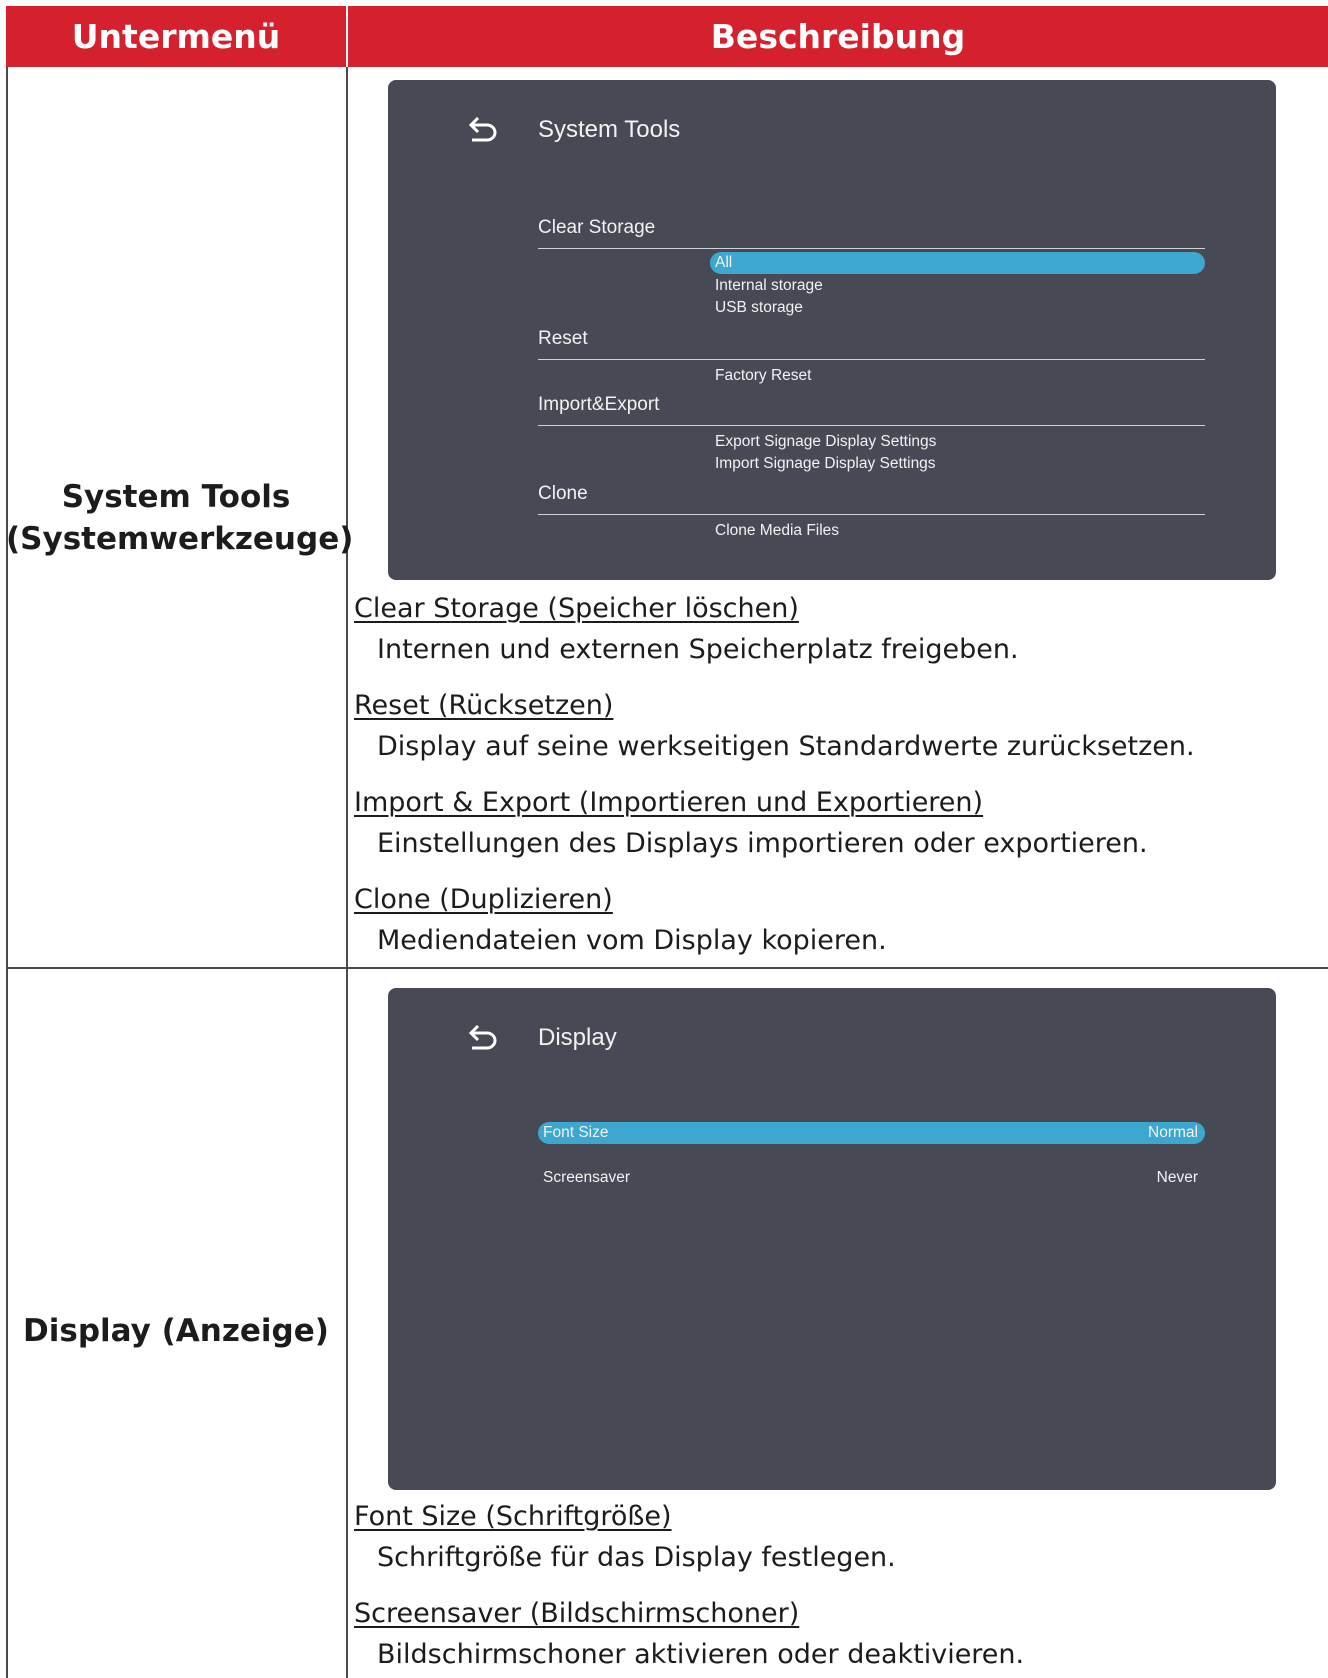 This screenshot has width=1328, height=1678. I want to click on option-usb-storage: USB storage, so click(759, 308).